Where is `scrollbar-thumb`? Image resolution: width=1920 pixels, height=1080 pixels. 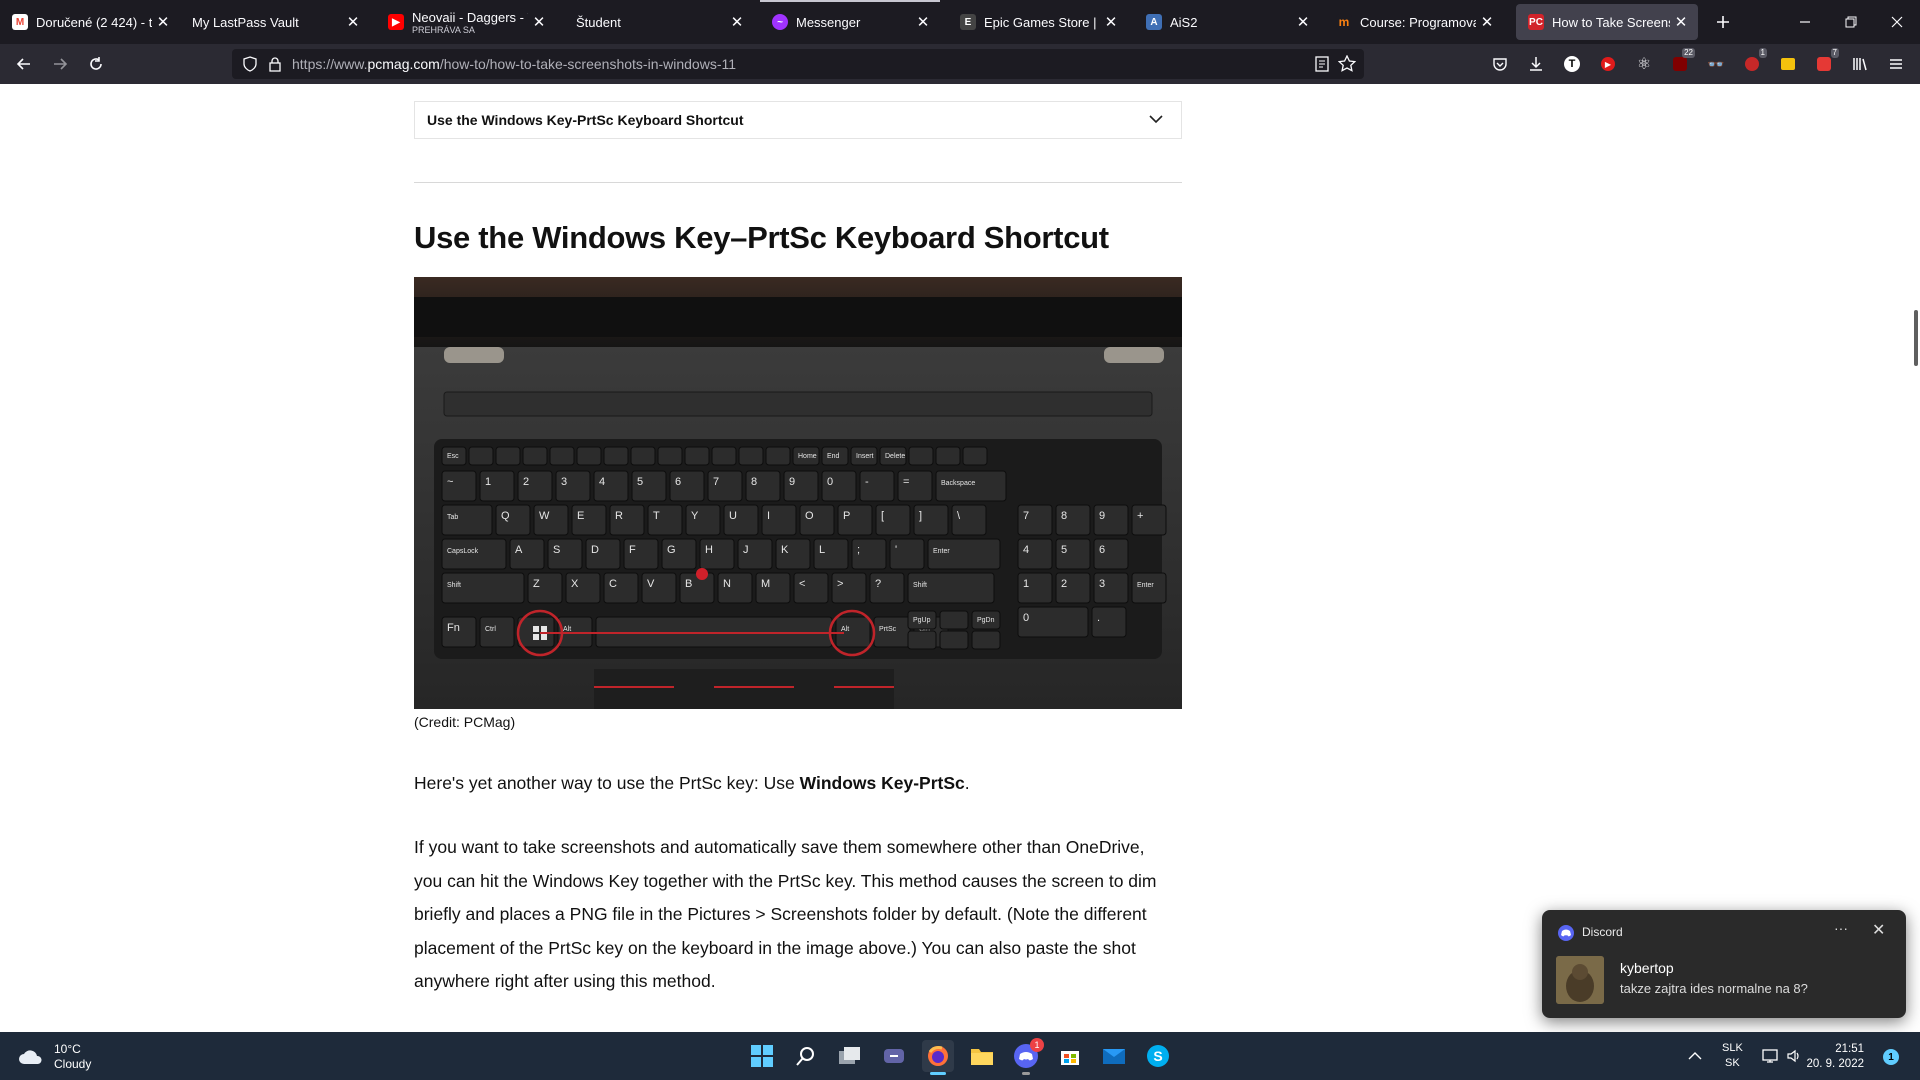
scrollbar-thumb is located at coordinates (1916, 338).